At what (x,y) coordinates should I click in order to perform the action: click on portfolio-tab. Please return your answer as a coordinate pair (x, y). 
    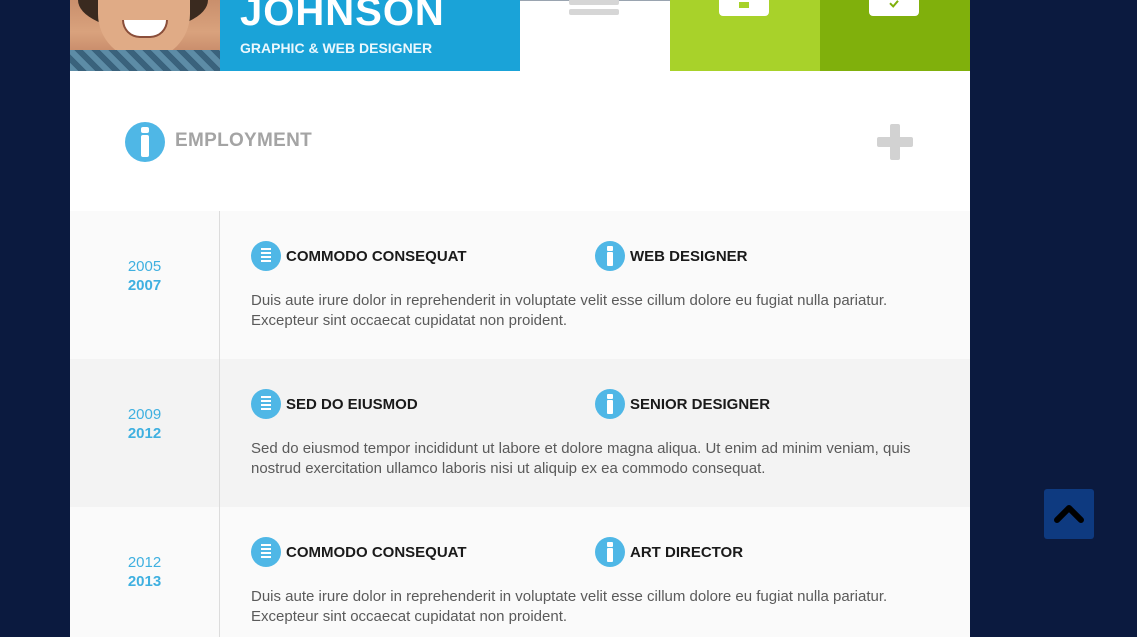
    Looking at the image, I should click on (745, 35).